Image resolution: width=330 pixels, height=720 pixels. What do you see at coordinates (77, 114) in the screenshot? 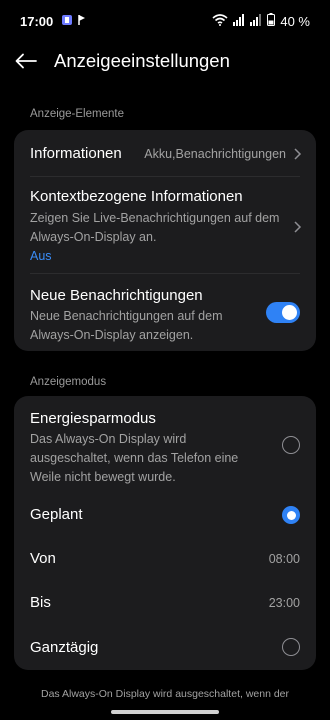
I see `section-label-elements: Anzeige-Elemente` at bounding box center [77, 114].